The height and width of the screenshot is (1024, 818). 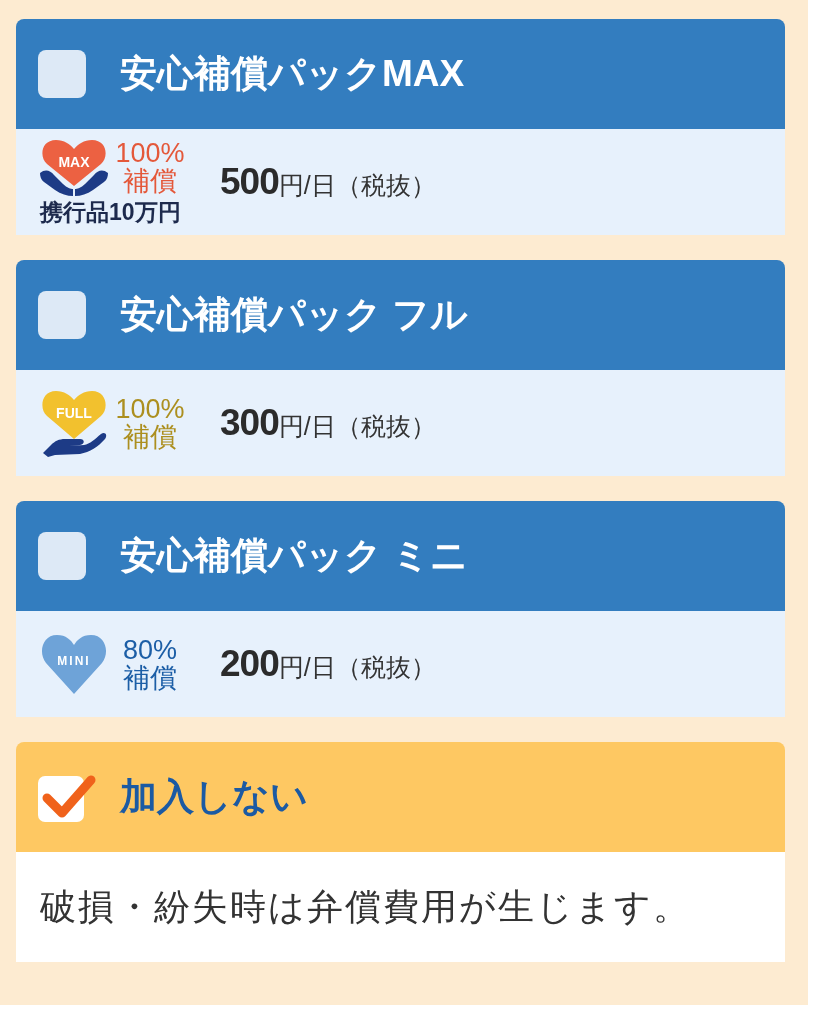 I want to click on heart-icon, so click(x=74, y=664).